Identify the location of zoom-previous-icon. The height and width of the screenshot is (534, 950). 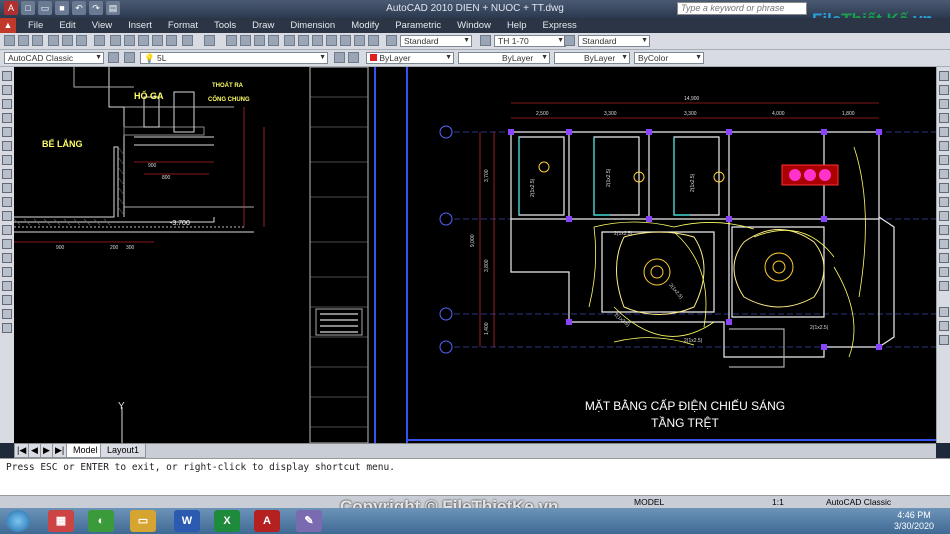
(273, 40).